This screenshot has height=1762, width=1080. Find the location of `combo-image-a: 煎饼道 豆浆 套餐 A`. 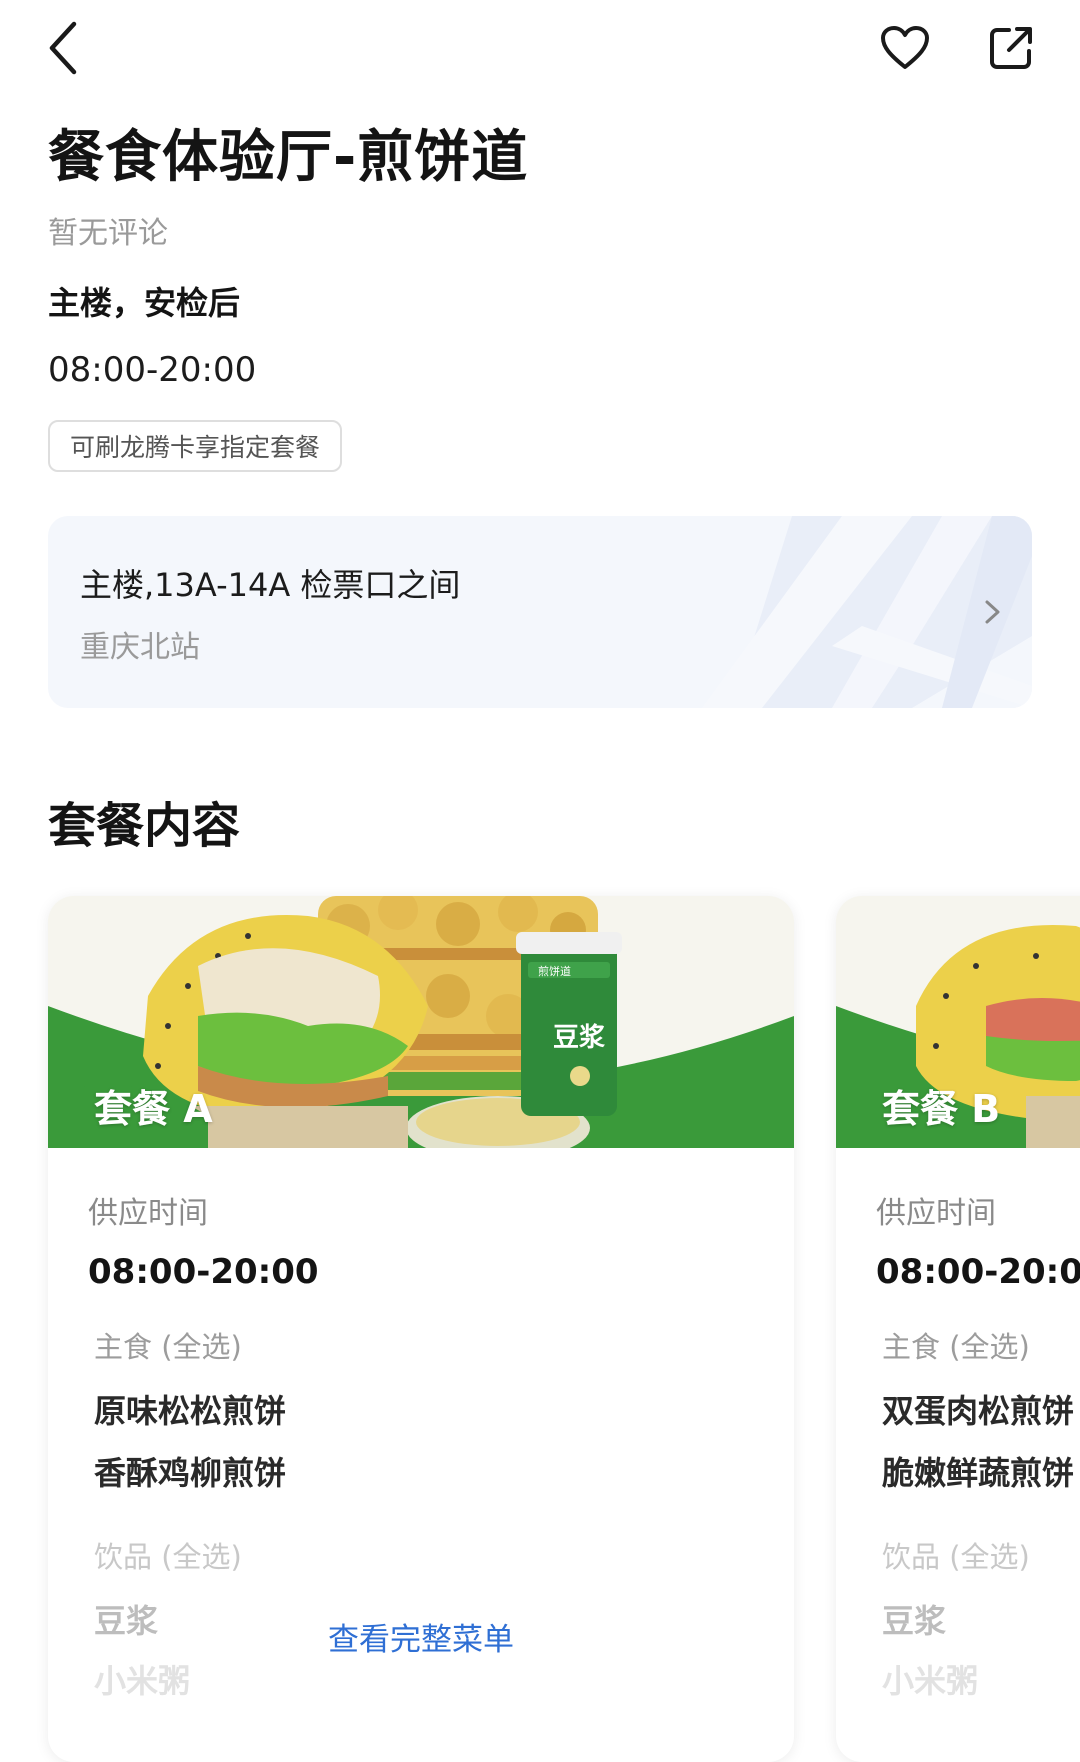

combo-image-a: 煎饼道 豆浆 套餐 A is located at coordinates (421, 1022).